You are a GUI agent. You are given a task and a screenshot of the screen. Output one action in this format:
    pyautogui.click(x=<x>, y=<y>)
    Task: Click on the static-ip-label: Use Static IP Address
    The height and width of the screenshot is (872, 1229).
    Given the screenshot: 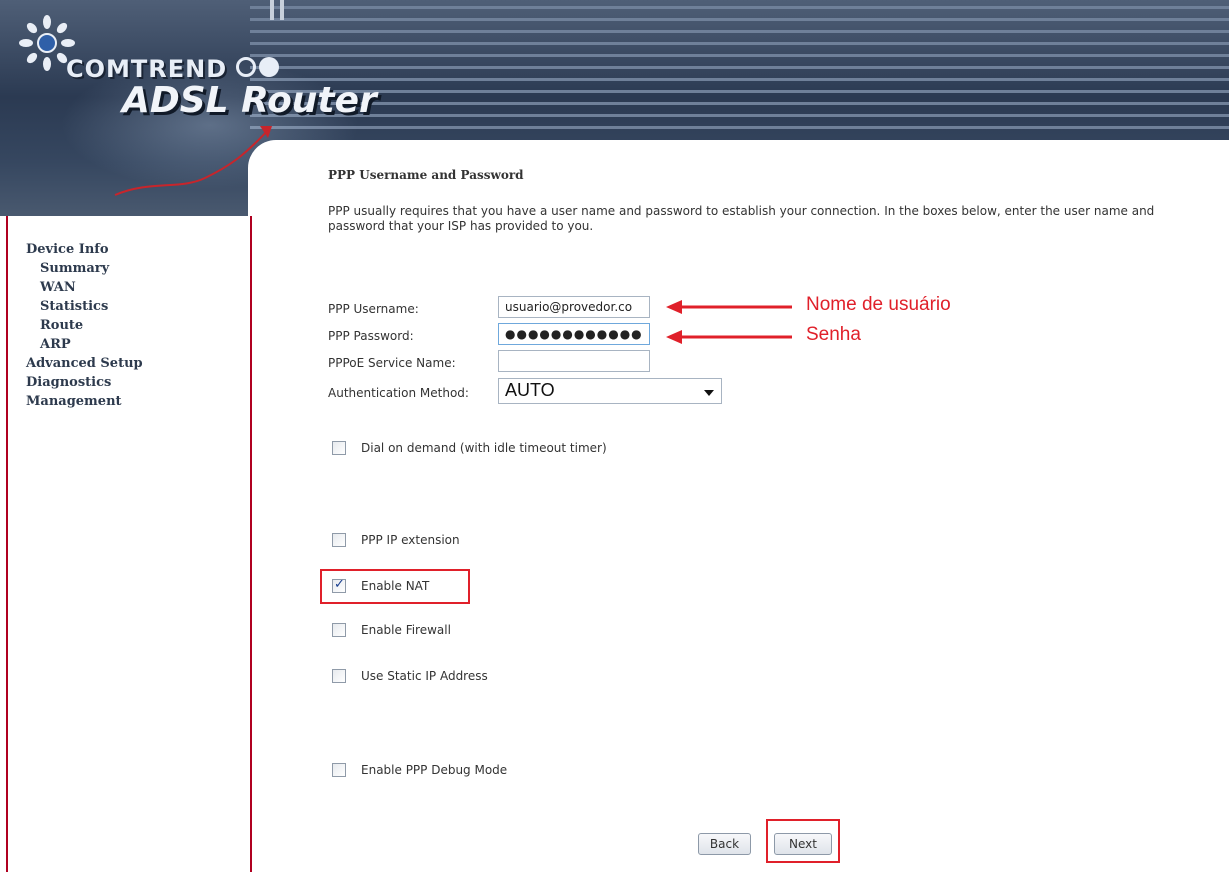 What is the action you would take?
    pyautogui.click(x=424, y=676)
    